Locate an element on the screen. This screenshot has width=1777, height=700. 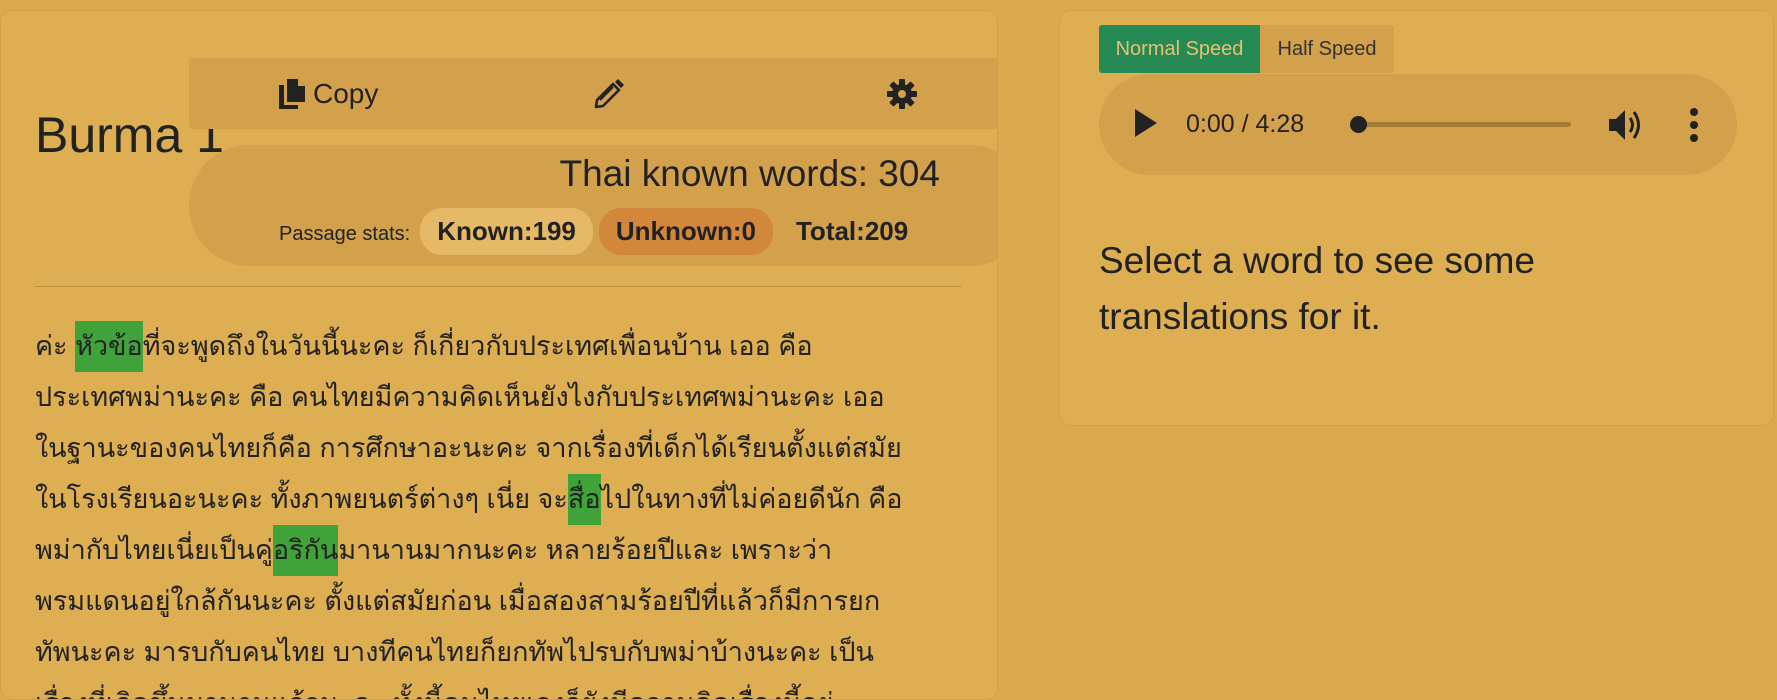
volume-button is located at coordinates (1626, 127).